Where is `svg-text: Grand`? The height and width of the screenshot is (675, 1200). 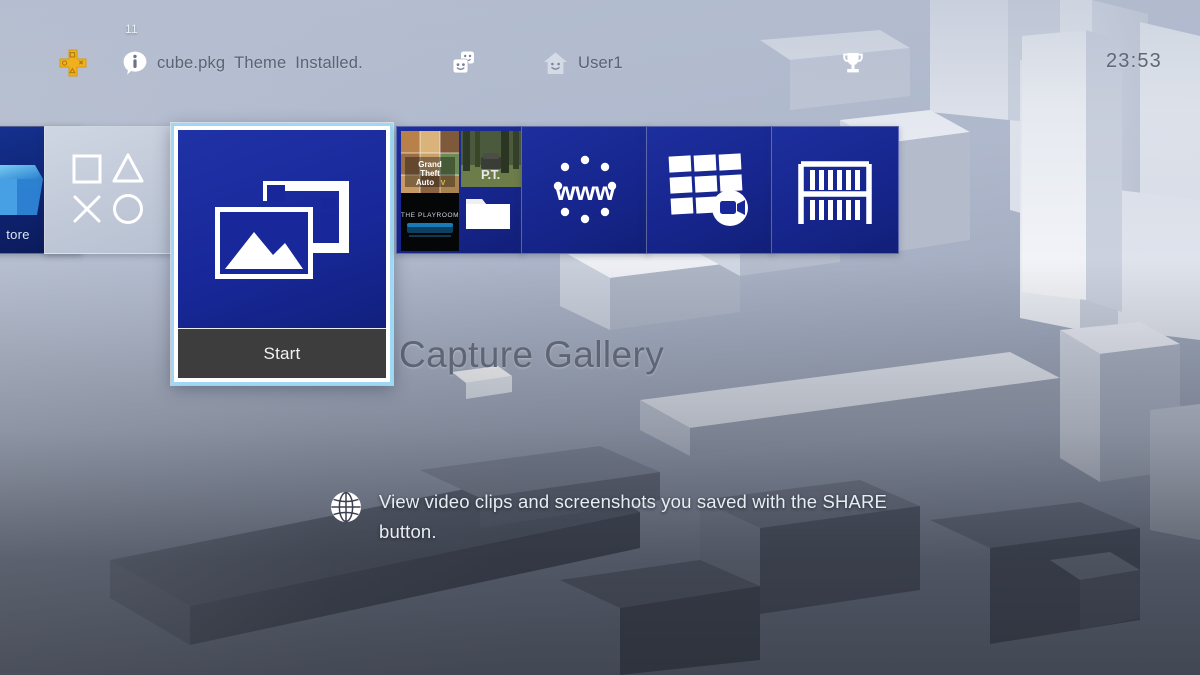
svg-text: Grand is located at coordinates (430, 164).